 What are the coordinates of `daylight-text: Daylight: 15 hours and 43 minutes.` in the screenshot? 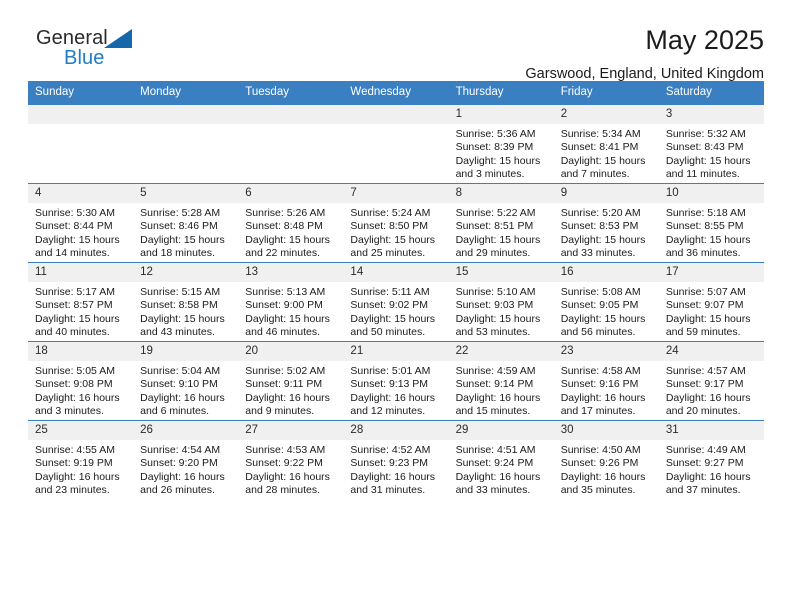 It's located at (182, 325).